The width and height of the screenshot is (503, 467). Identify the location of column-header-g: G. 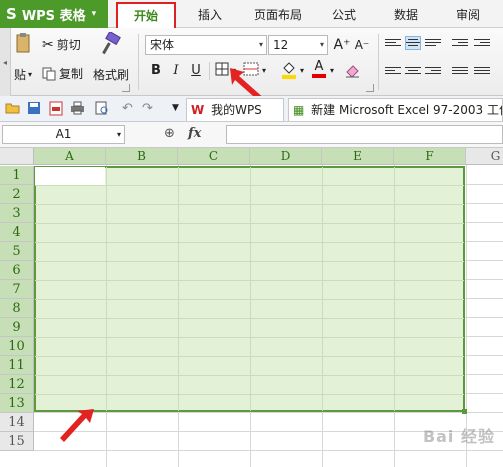
(484, 156).